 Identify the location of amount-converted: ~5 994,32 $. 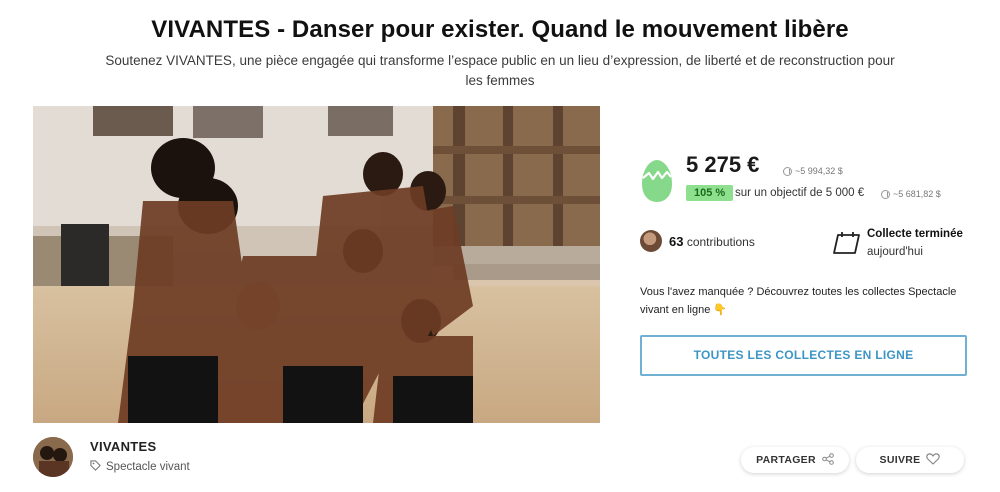
(813, 171).